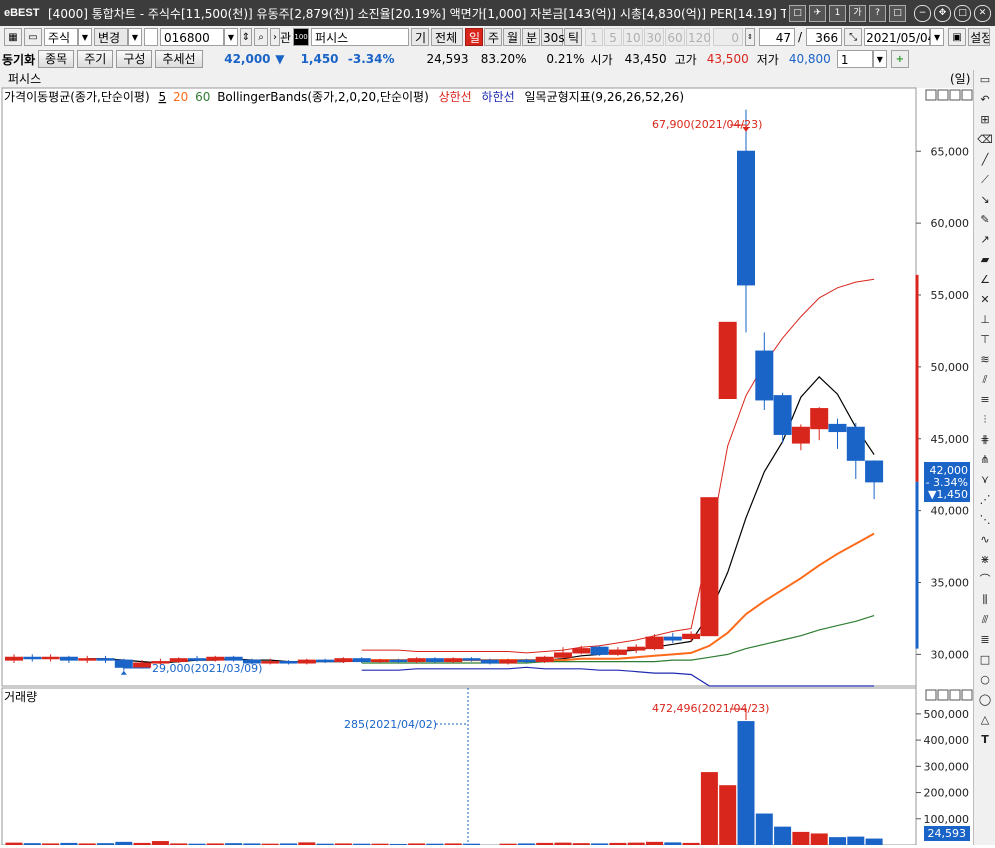 The height and width of the screenshot is (848, 995). What do you see at coordinates (853, 37) in the screenshot?
I see `zoom-chart-icon: ⤡` at bounding box center [853, 37].